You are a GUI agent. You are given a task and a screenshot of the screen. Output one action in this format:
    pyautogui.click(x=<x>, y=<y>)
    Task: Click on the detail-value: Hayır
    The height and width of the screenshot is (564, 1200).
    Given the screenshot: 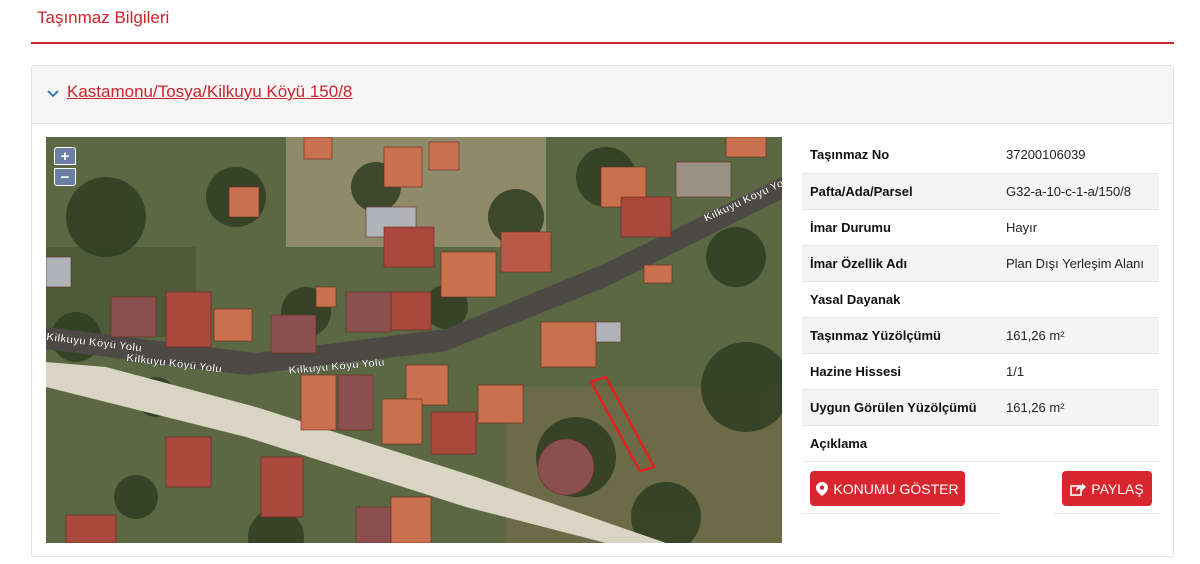 What is the action you would take?
    pyautogui.click(x=1078, y=227)
    